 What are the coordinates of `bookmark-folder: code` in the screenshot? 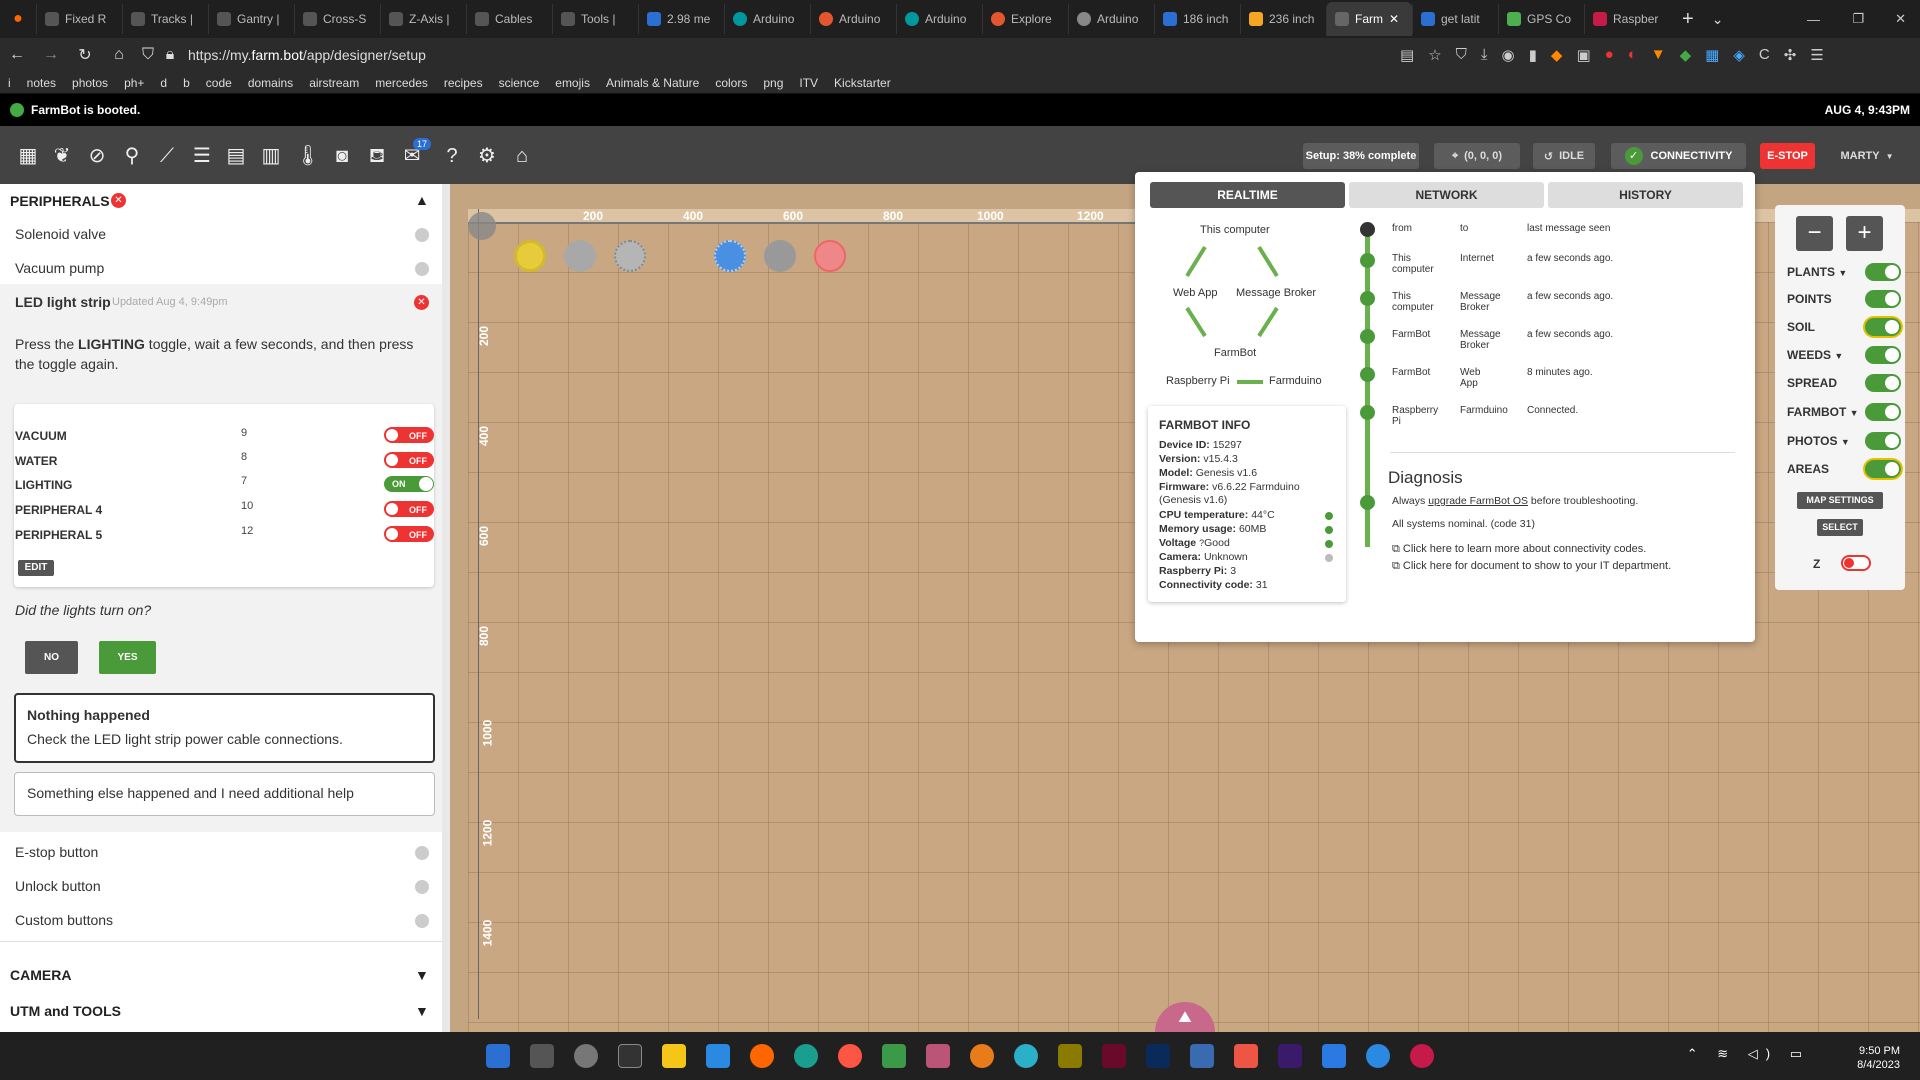 It's located at (219, 83).